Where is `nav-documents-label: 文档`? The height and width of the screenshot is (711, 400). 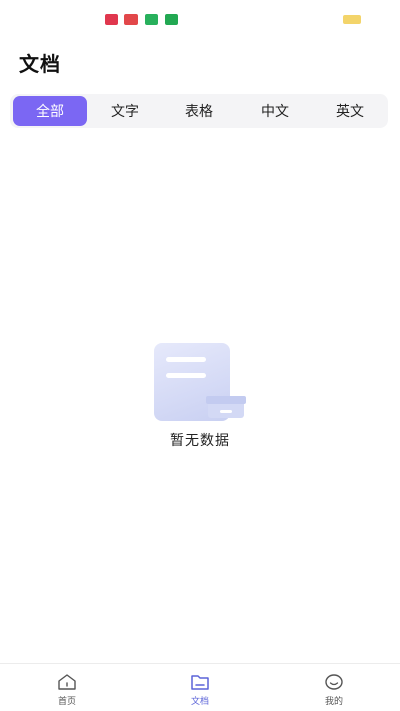 nav-documents-label: 文档 is located at coordinates (199, 702).